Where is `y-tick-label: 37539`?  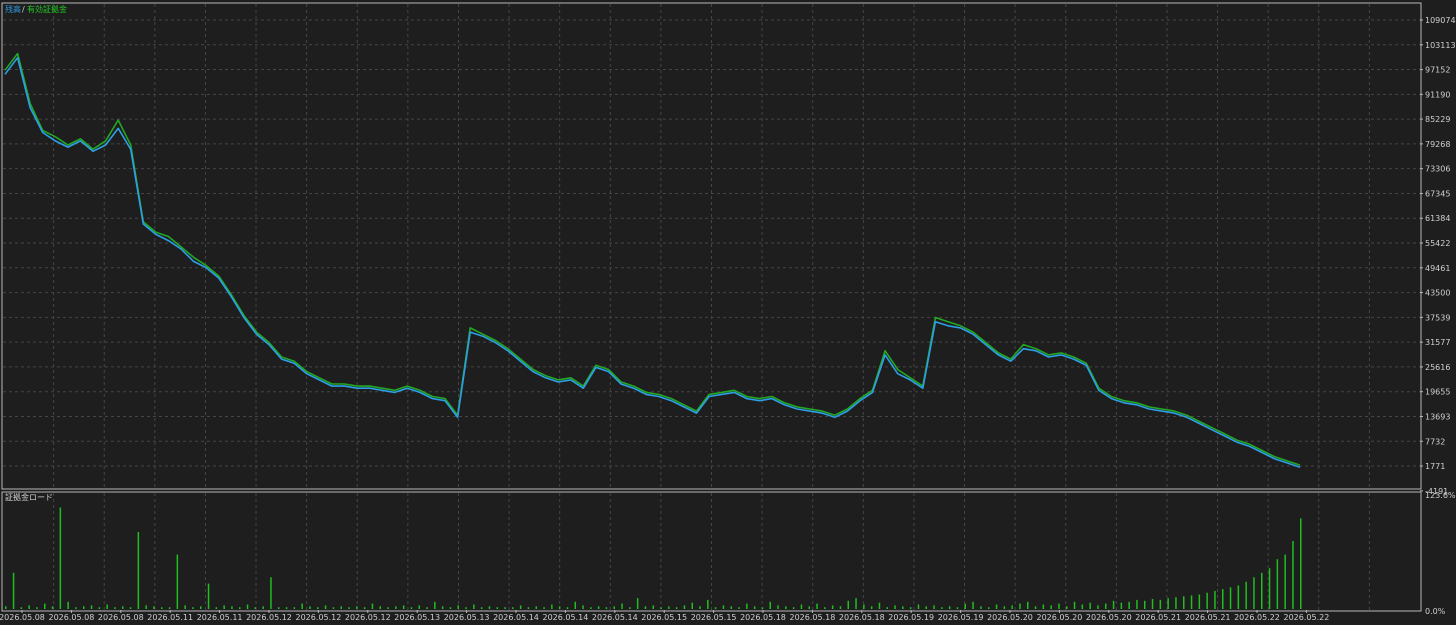 y-tick-label: 37539 is located at coordinates (1437, 317).